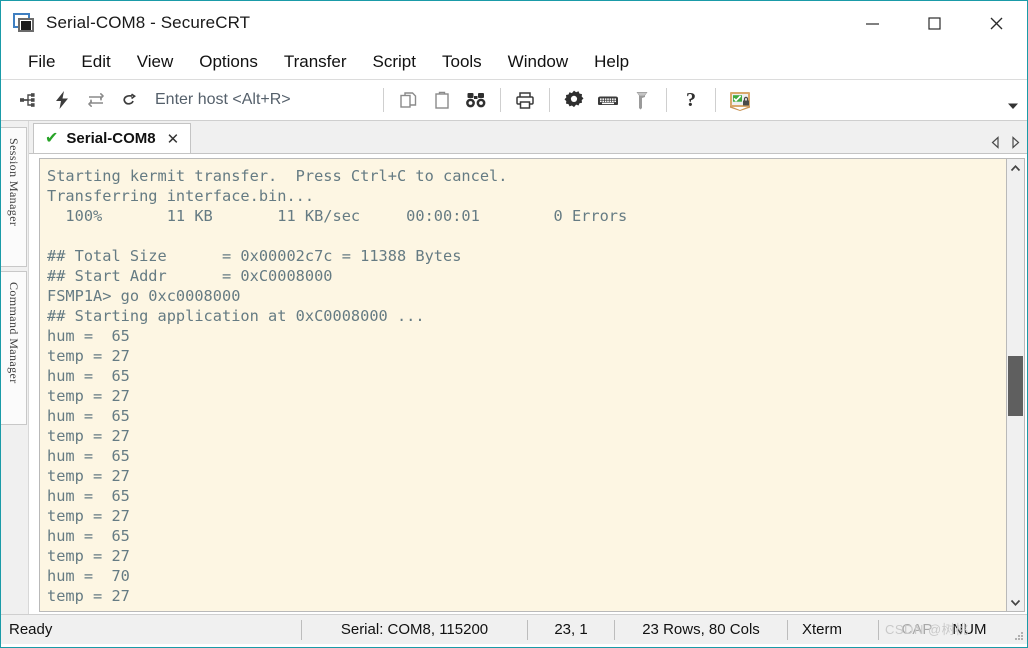 This screenshot has width=1028, height=648. What do you see at coordinates (740, 100) in the screenshot?
I see `session-security-icon` at bounding box center [740, 100].